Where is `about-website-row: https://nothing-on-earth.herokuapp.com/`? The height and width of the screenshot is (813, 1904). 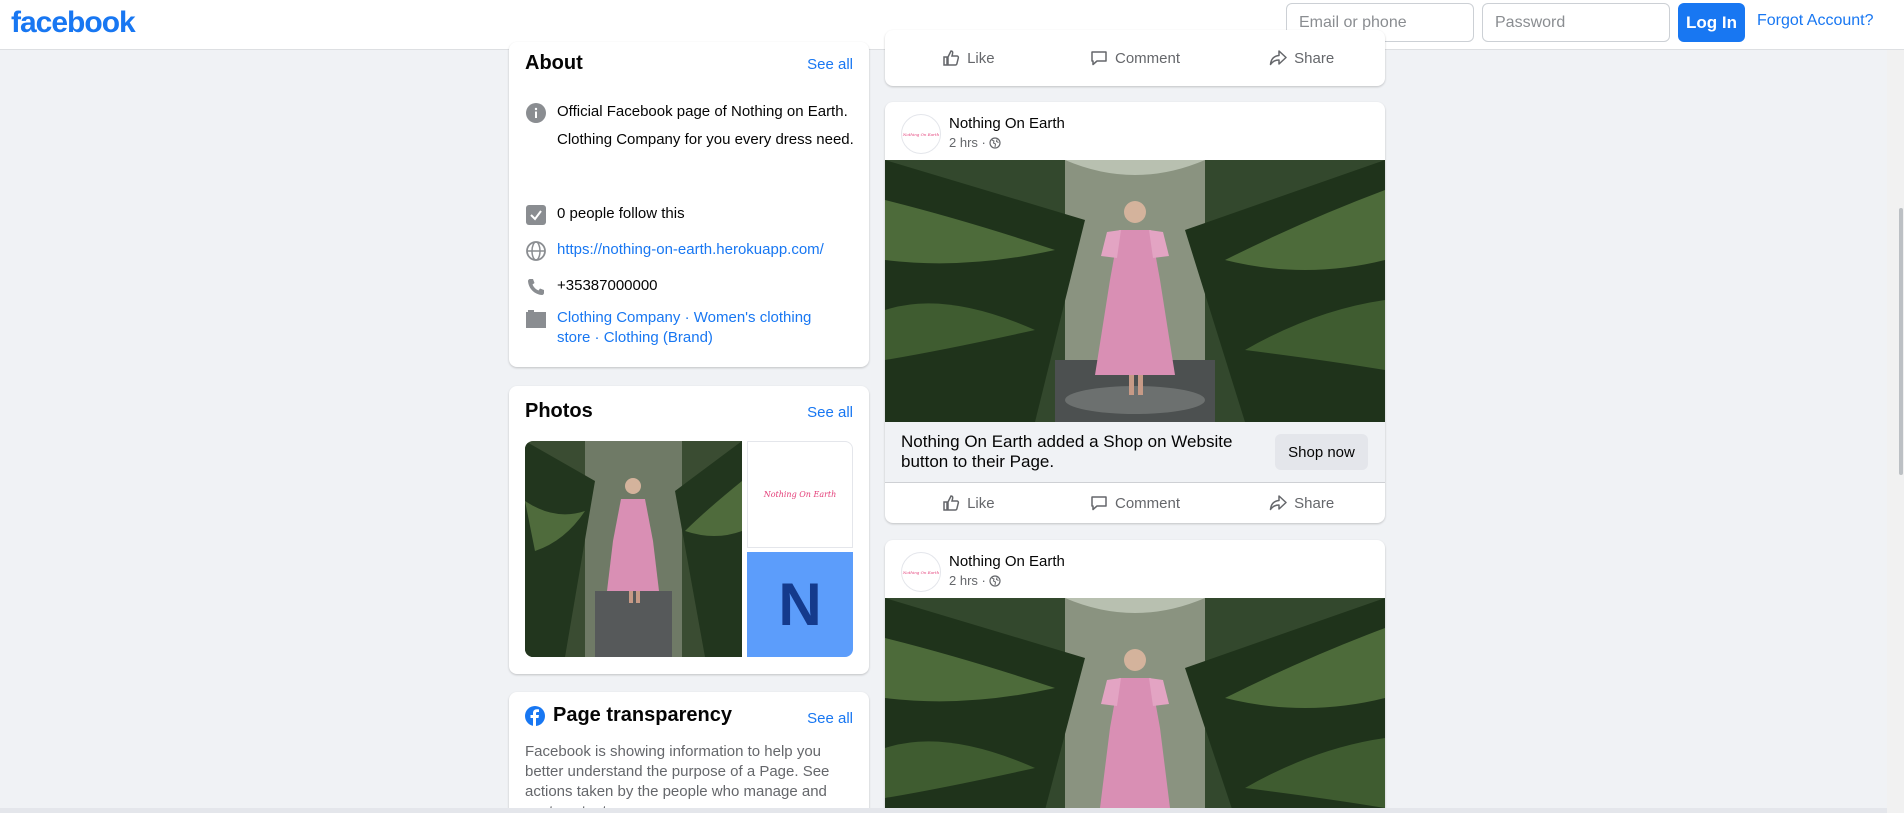 about-website-row: https://nothing-on-earth.herokuapp.com/ is located at coordinates (690, 251).